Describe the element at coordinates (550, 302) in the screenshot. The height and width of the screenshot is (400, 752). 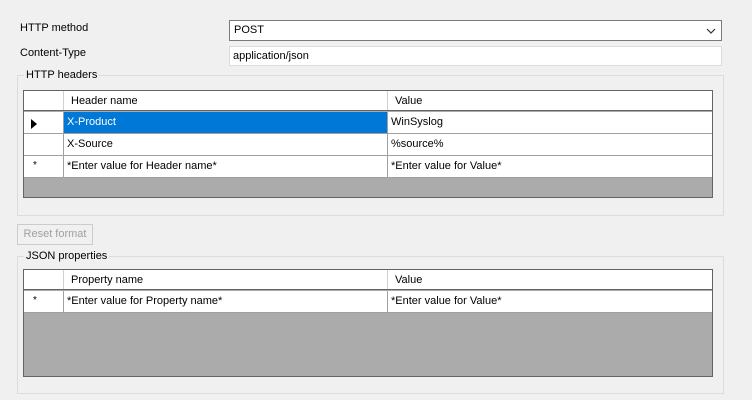
I see `new-property-value-cell: *Enter value for Value*` at that location.